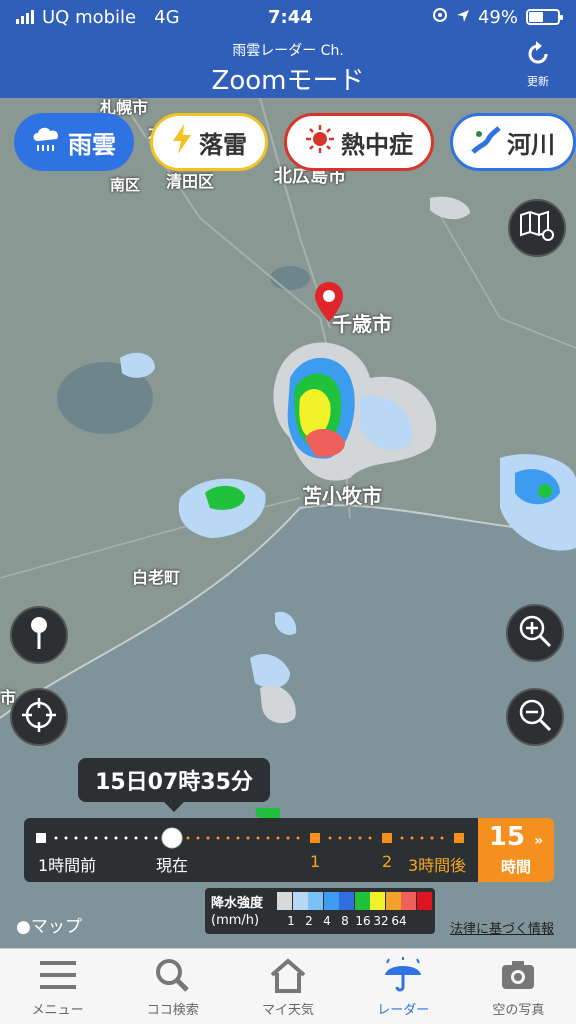 Image resolution: width=576 pixels, height=1024 pixels. What do you see at coordinates (288, 81) in the screenshot?
I see `page-title: Zoomモード` at bounding box center [288, 81].